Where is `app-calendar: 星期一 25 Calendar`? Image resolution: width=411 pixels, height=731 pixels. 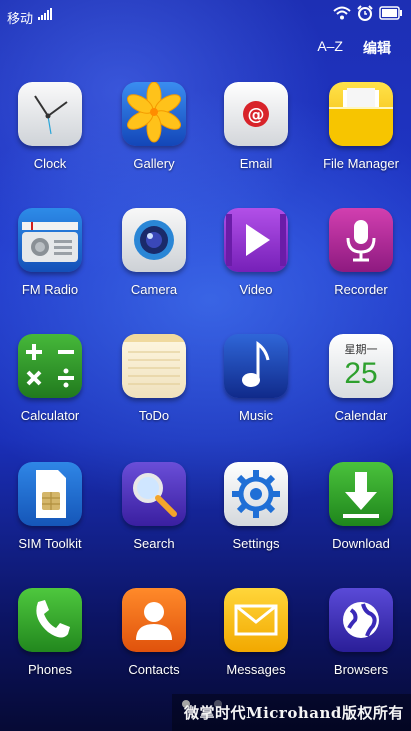
app-calendar: 星期一 25 Calendar is located at coordinates (361, 378).